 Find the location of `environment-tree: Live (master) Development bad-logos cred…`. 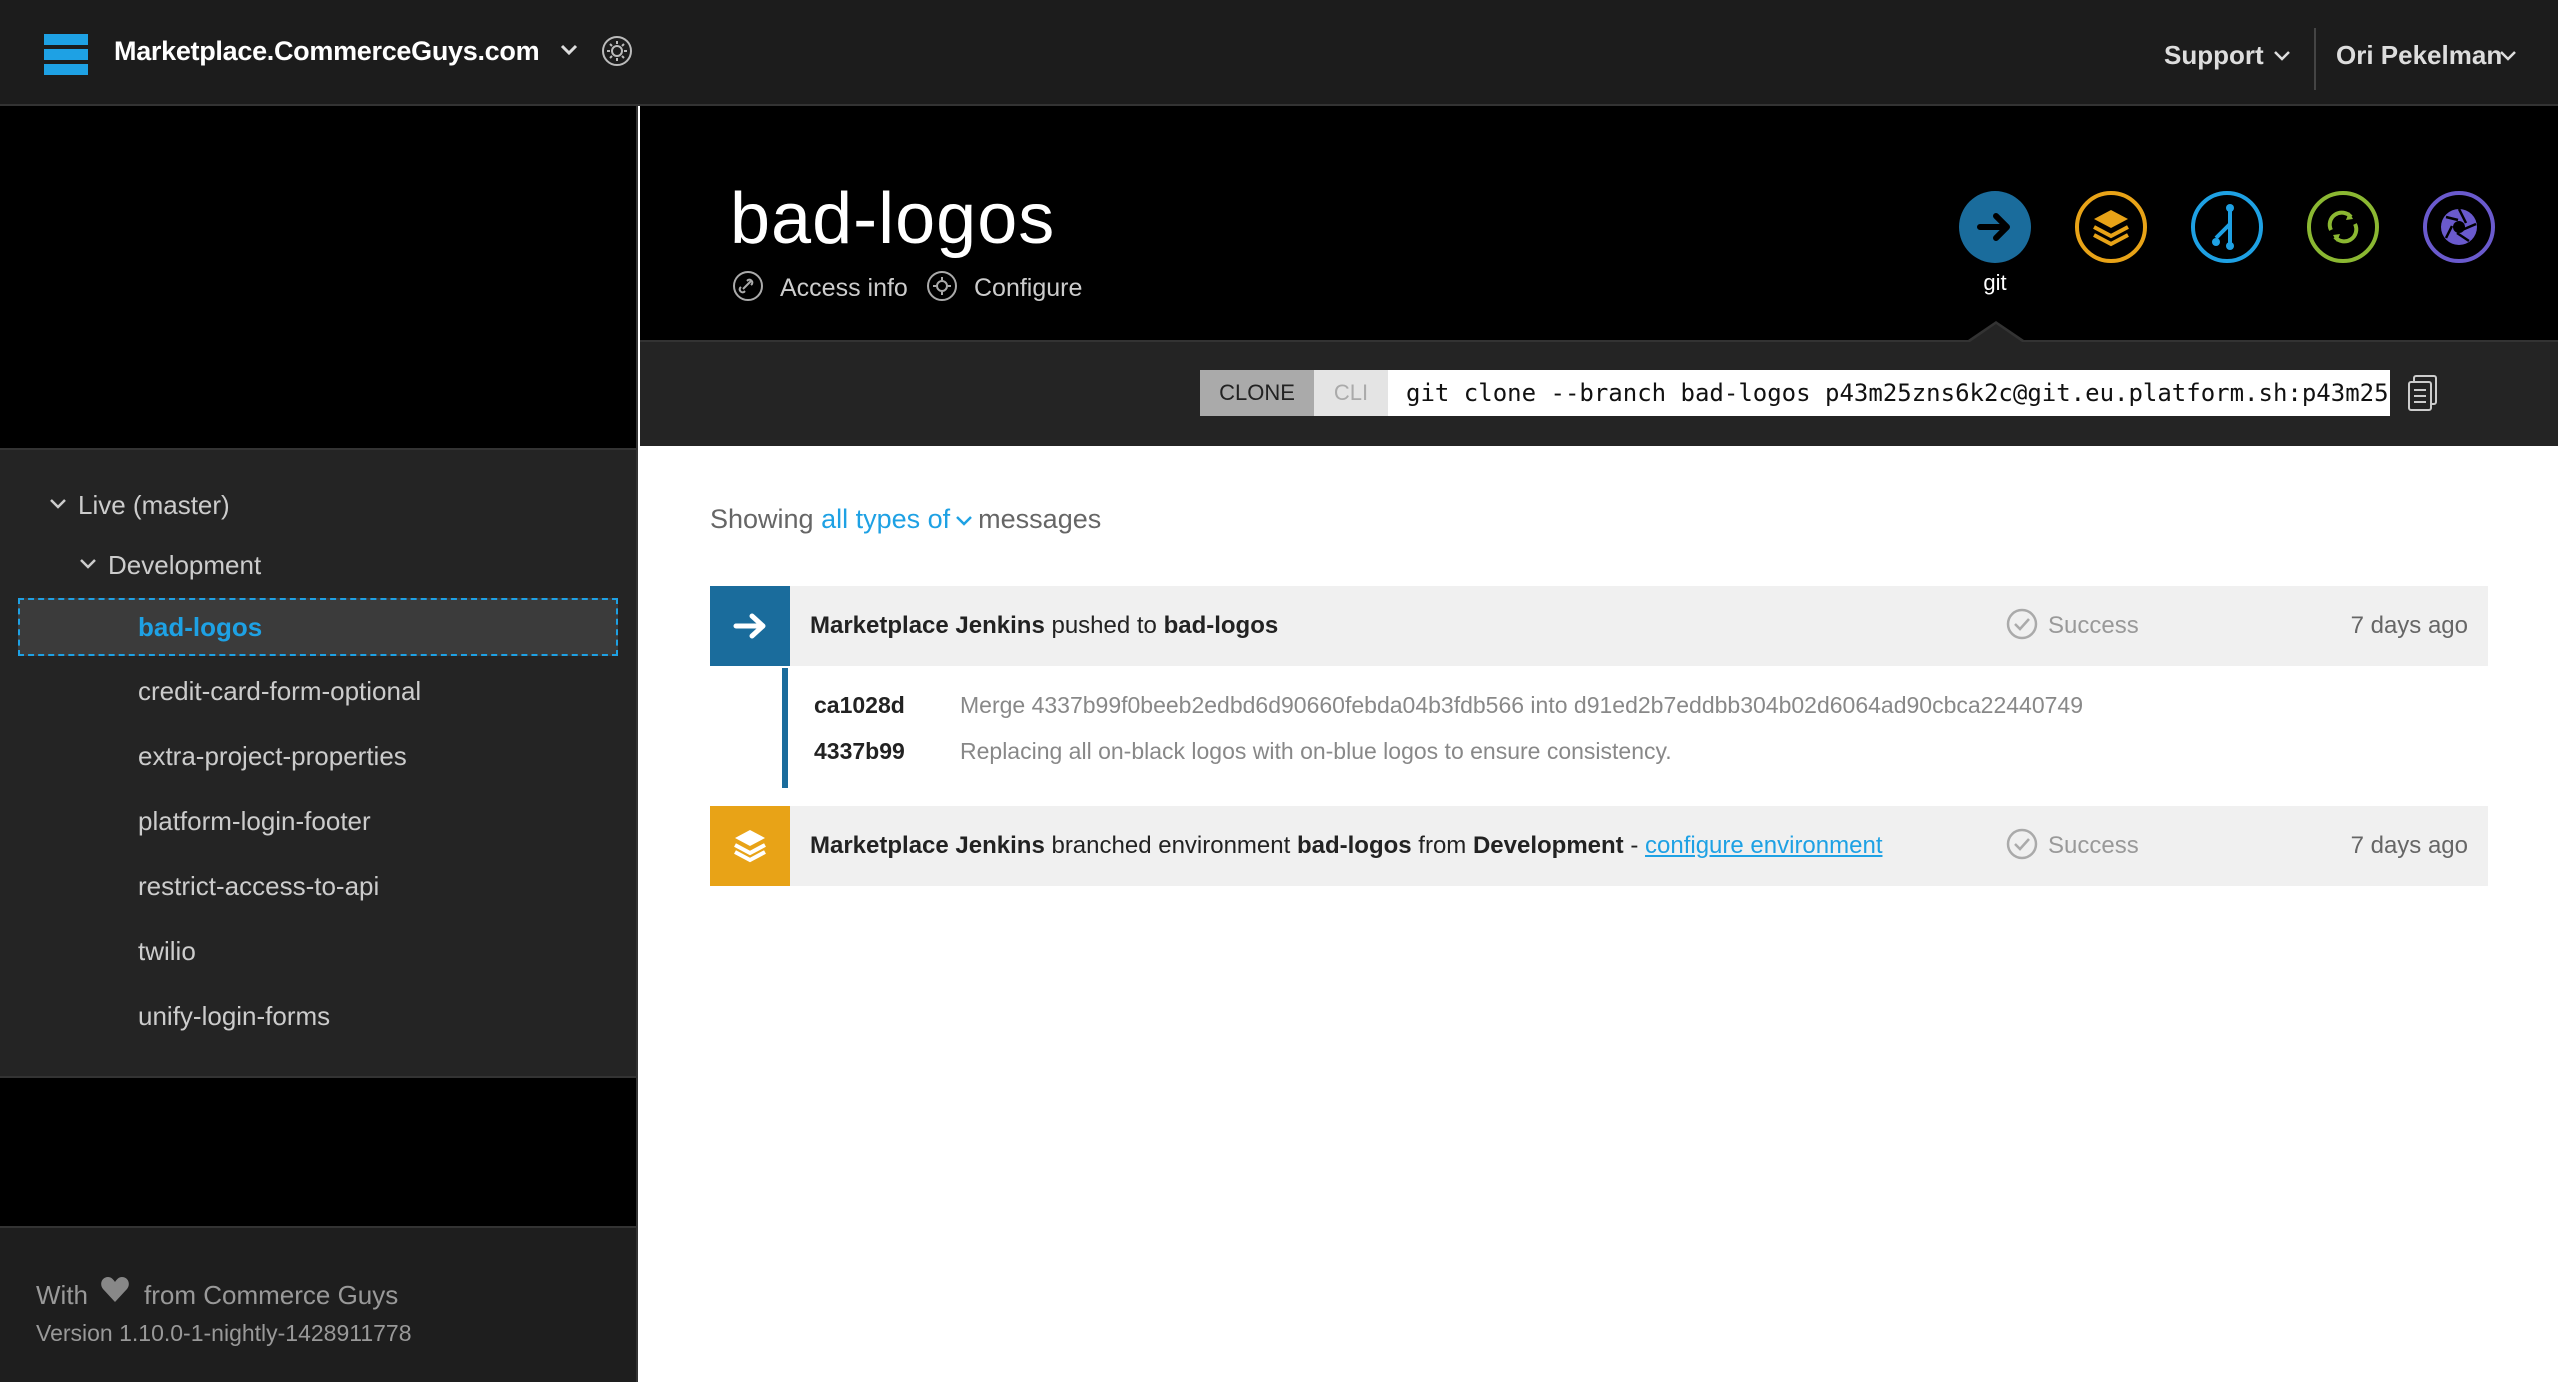

environment-tree: Live (master) Development bad-logos cred… is located at coordinates (318, 763).